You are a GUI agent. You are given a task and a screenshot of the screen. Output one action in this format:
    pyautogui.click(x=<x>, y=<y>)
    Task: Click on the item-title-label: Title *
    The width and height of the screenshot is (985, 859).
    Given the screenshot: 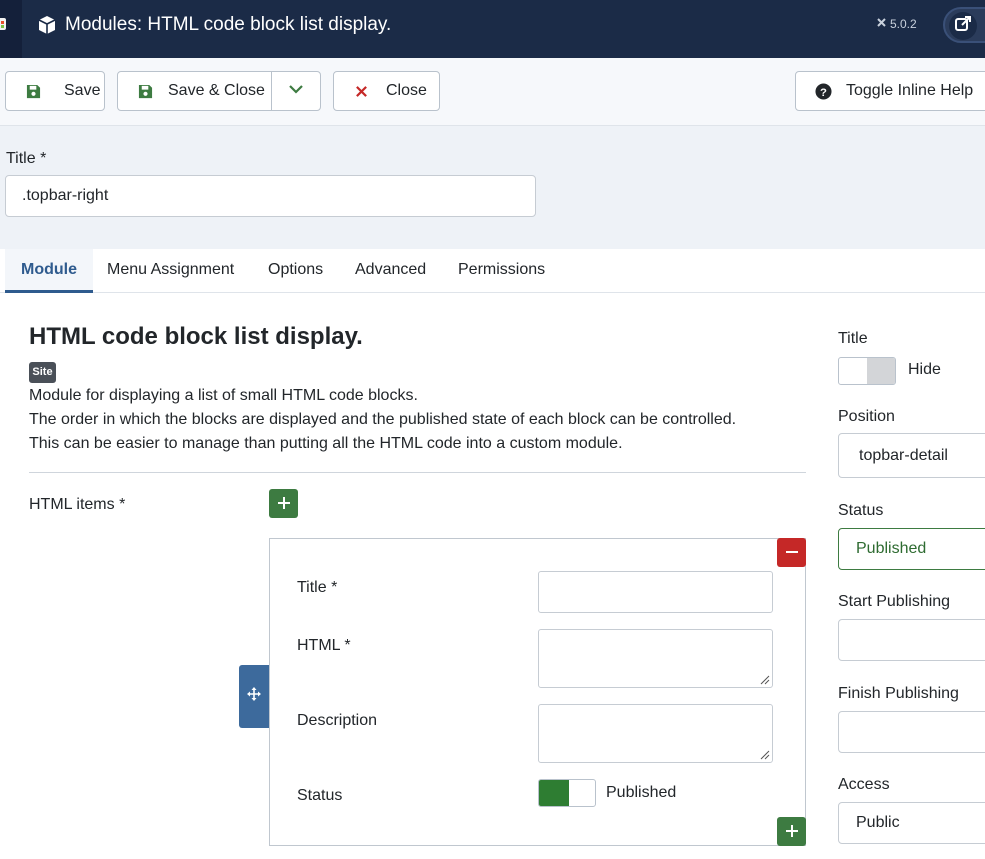 What is the action you would take?
    pyautogui.click(x=317, y=587)
    